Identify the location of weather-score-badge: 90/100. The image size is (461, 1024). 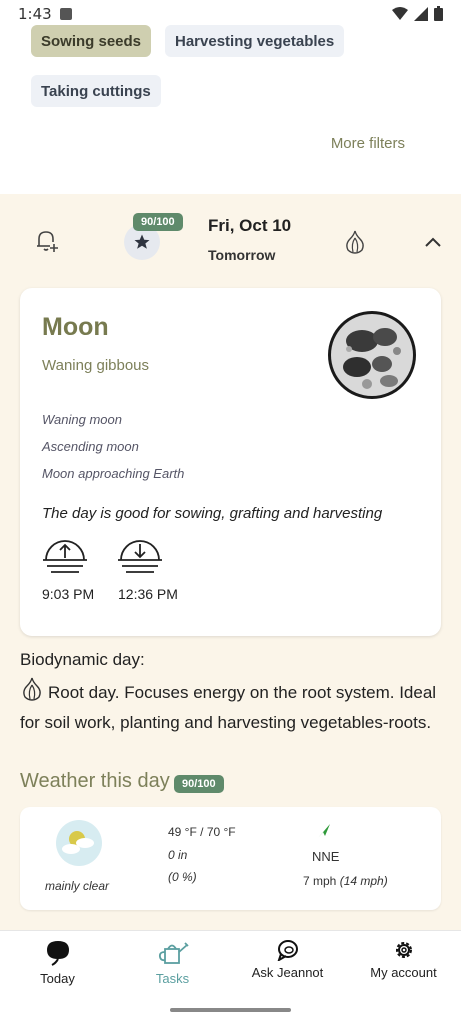
(199, 784).